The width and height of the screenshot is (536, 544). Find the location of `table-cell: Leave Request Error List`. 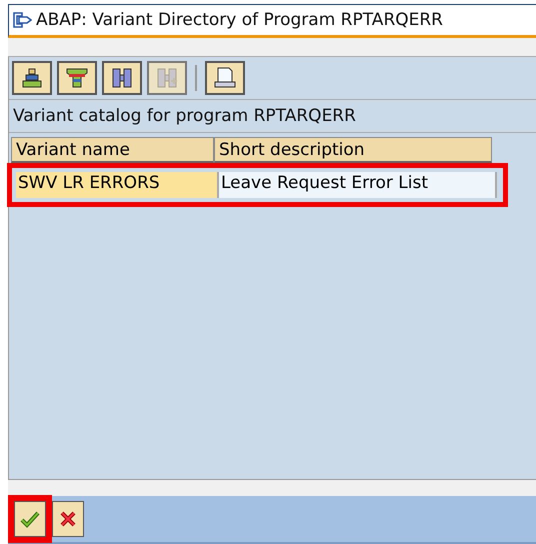

table-cell: Leave Request Error List is located at coordinates (358, 185).